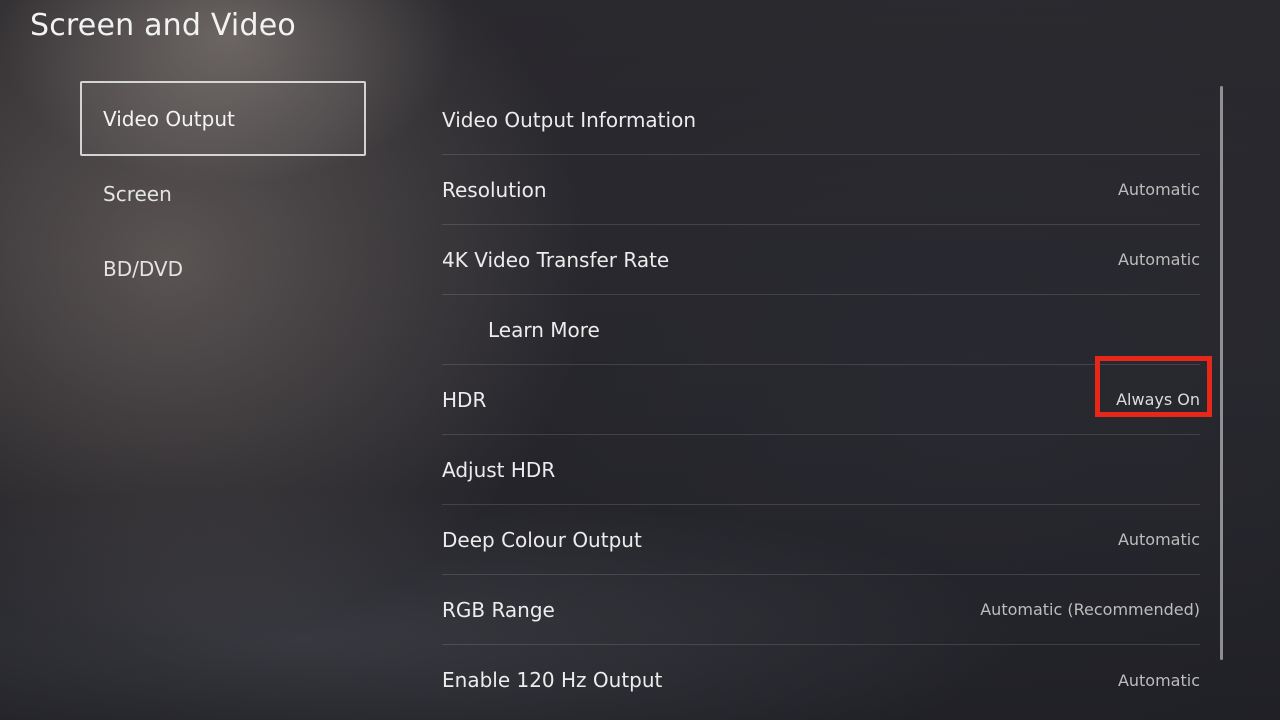 This screenshot has width=1280, height=720. I want to click on setting-label: RGB Range, so click(498, 609).